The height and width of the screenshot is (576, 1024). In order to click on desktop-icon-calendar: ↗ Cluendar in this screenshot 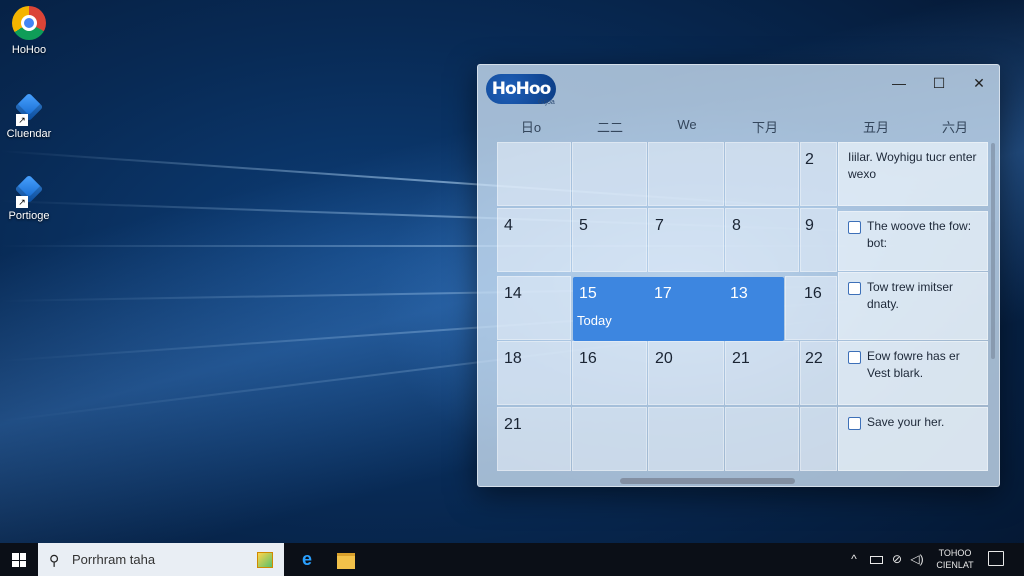, I will do `click(29, 115)`.